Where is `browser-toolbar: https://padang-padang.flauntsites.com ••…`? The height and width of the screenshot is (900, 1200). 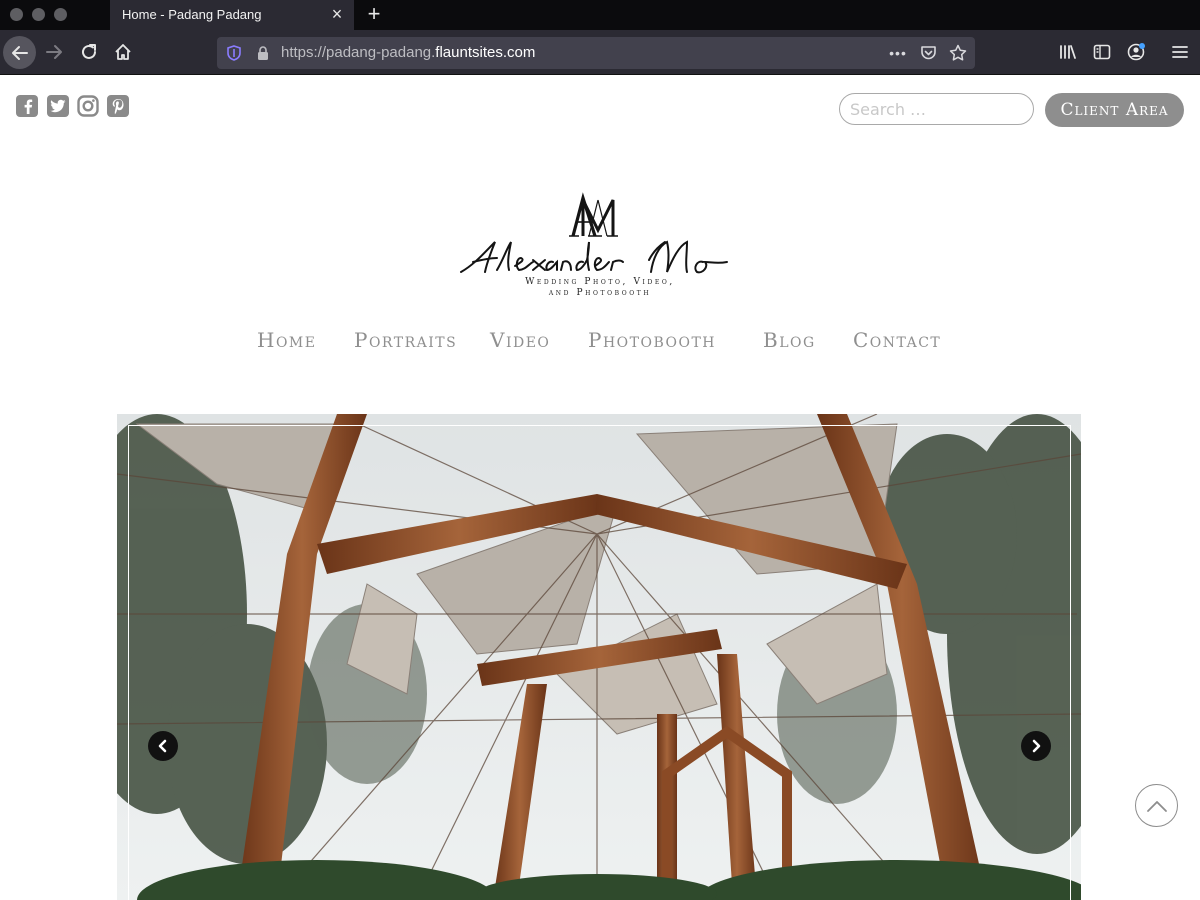 browser-toolbar: https://padang-padang.flauntsites.com ••… is located at coordinates (600, 52).